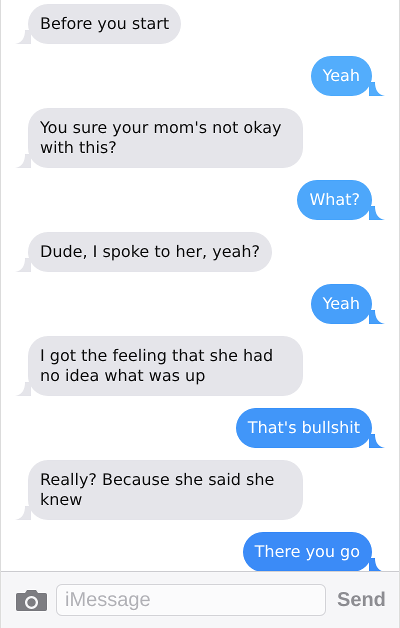 The image size is (400, 628). I want to click on message-input-field: iMessage, so click(191, 600).